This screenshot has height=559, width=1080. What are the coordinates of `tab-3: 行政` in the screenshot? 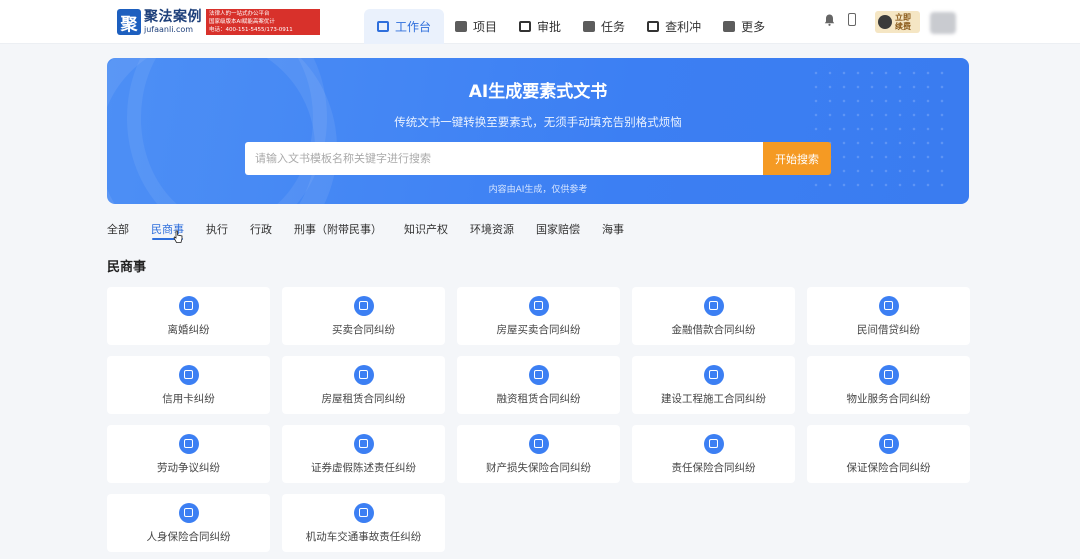 It's located at (261, 232).